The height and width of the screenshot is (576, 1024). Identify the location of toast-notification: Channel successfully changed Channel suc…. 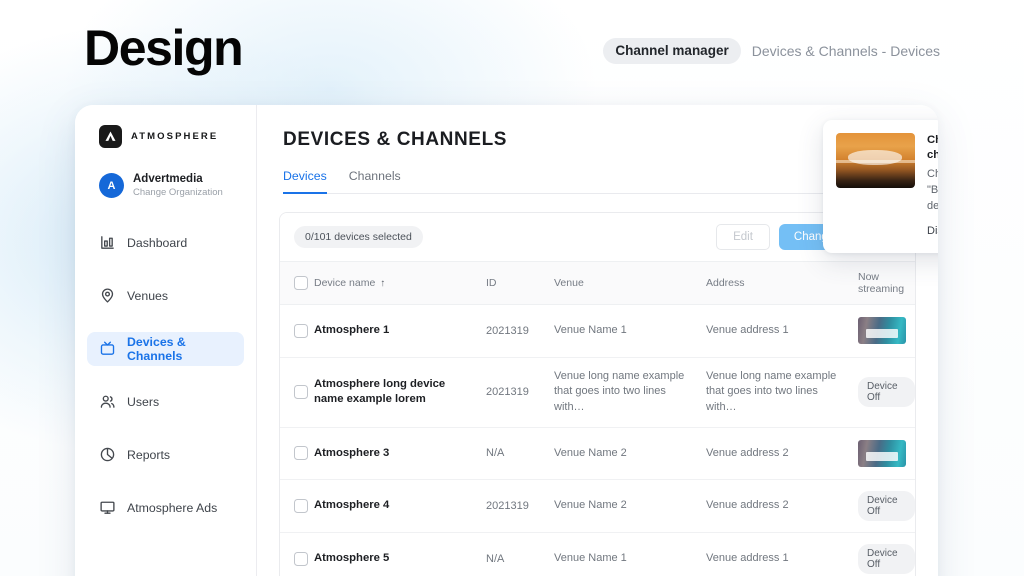
(880, 187).